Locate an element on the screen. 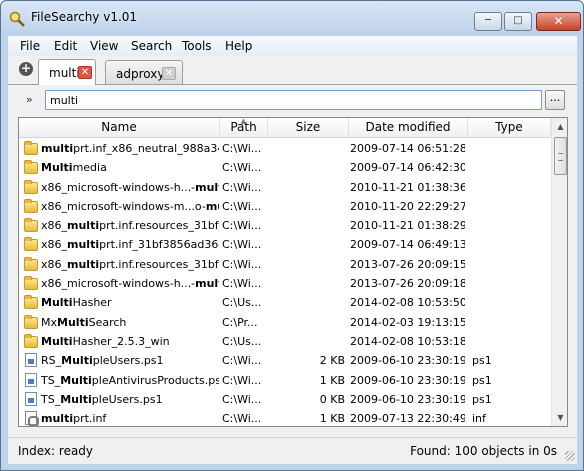  menu-help: Help is located at coordinates (238, 46).